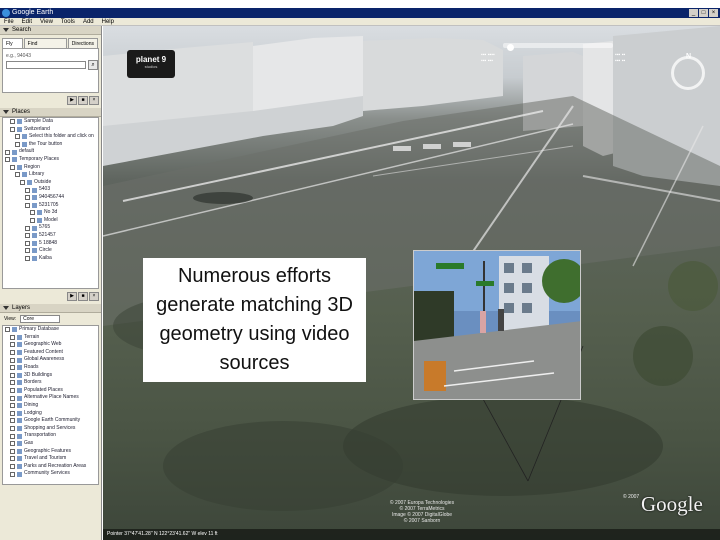  Describe the element at coordinates (50, 137) in the screenshot. I see `places-tree-item: Select this folder and click on` at that location.